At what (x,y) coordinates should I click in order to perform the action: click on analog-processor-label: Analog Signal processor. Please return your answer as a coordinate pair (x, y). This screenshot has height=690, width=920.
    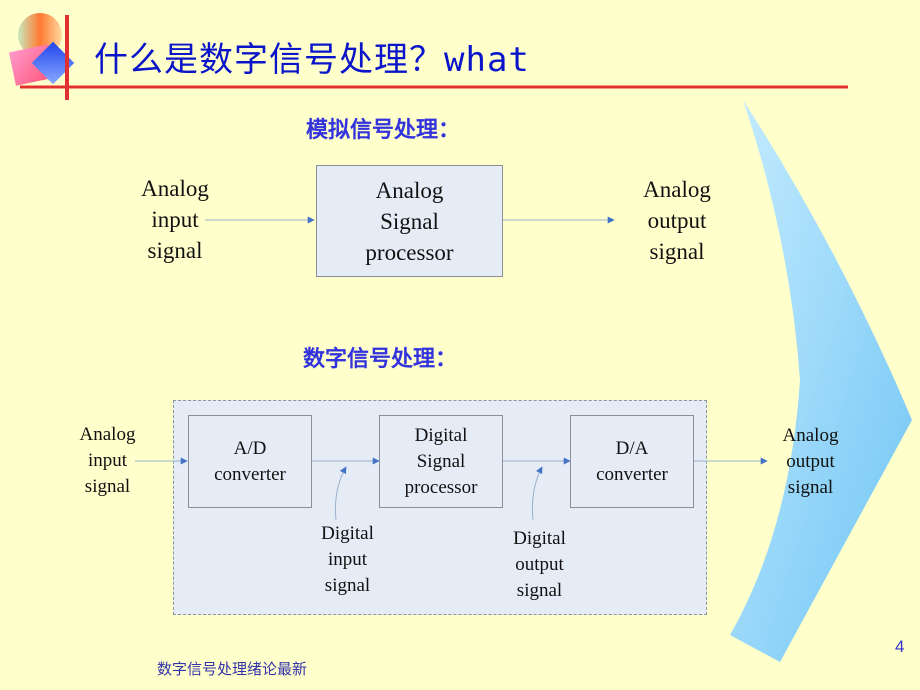
    Looking at the image, I should click on (409, 221).